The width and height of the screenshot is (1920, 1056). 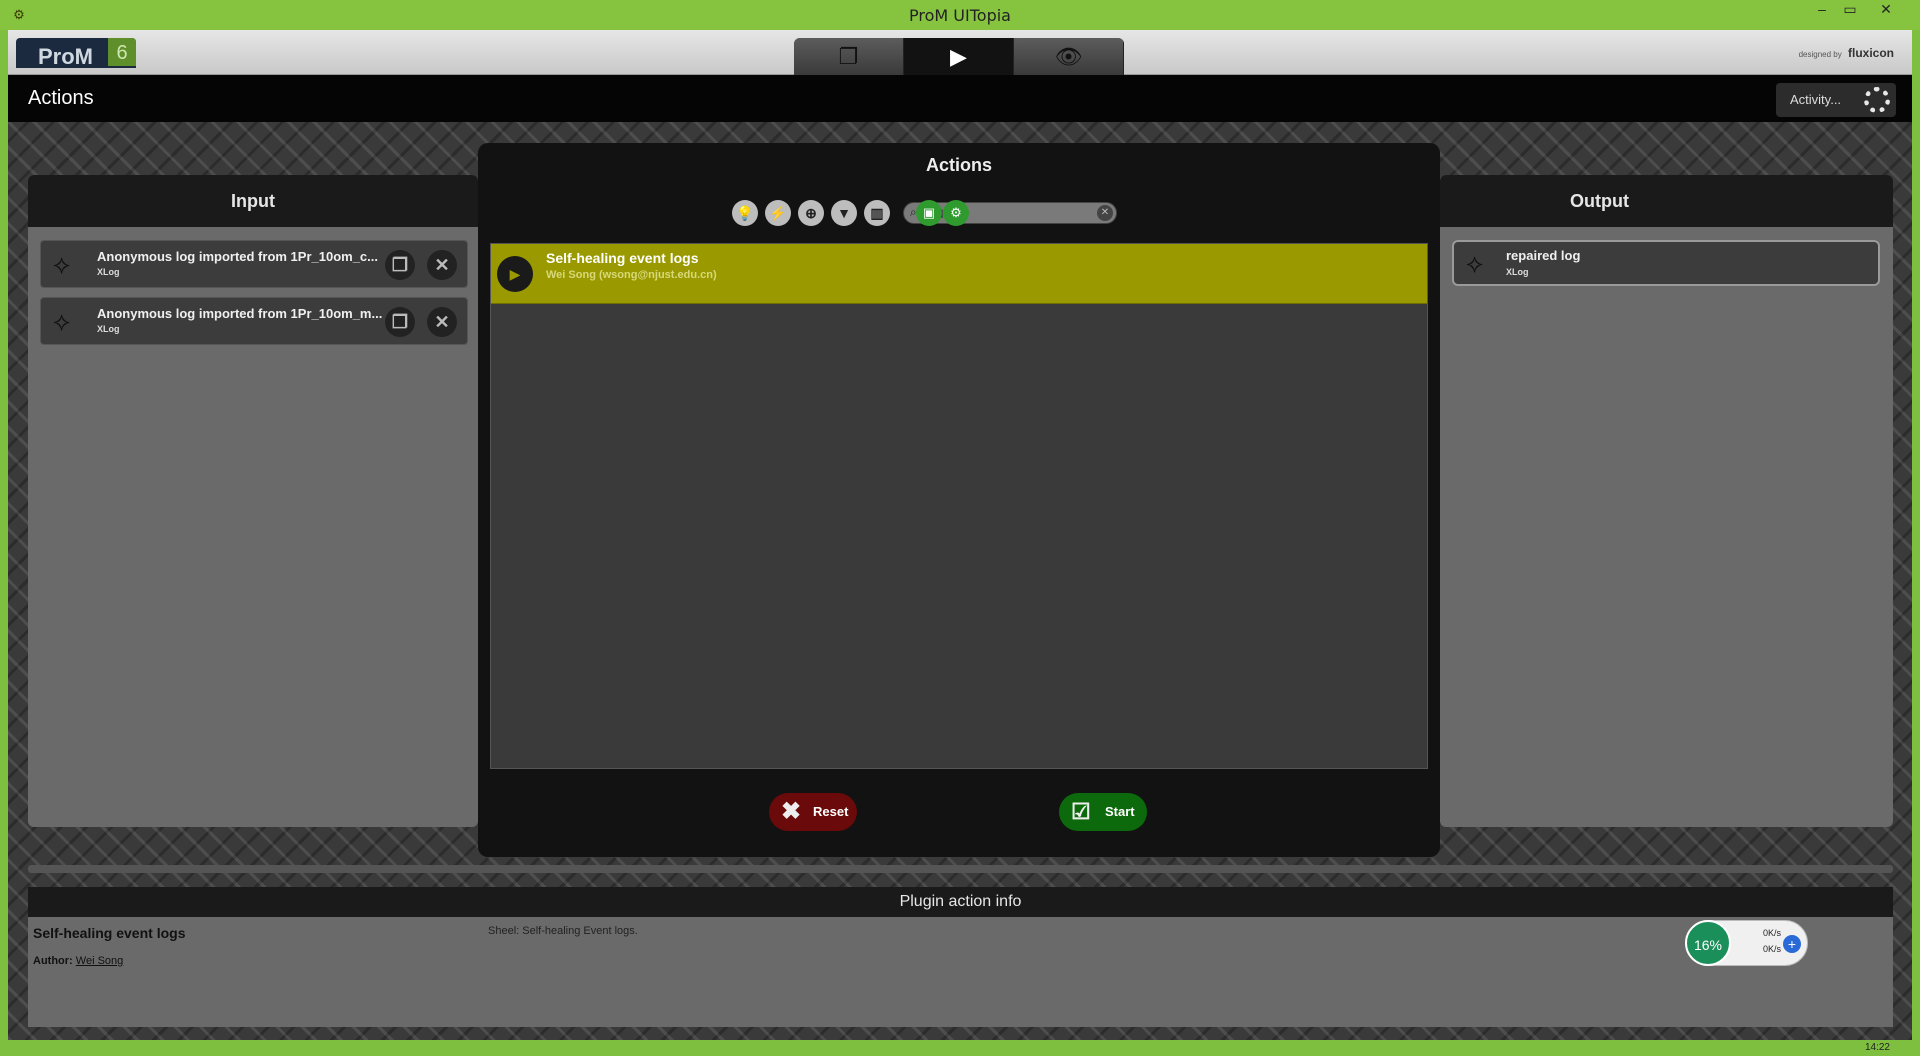 I want to click on taskbar-clock: 14:22, so click(x=1877, y=1047).